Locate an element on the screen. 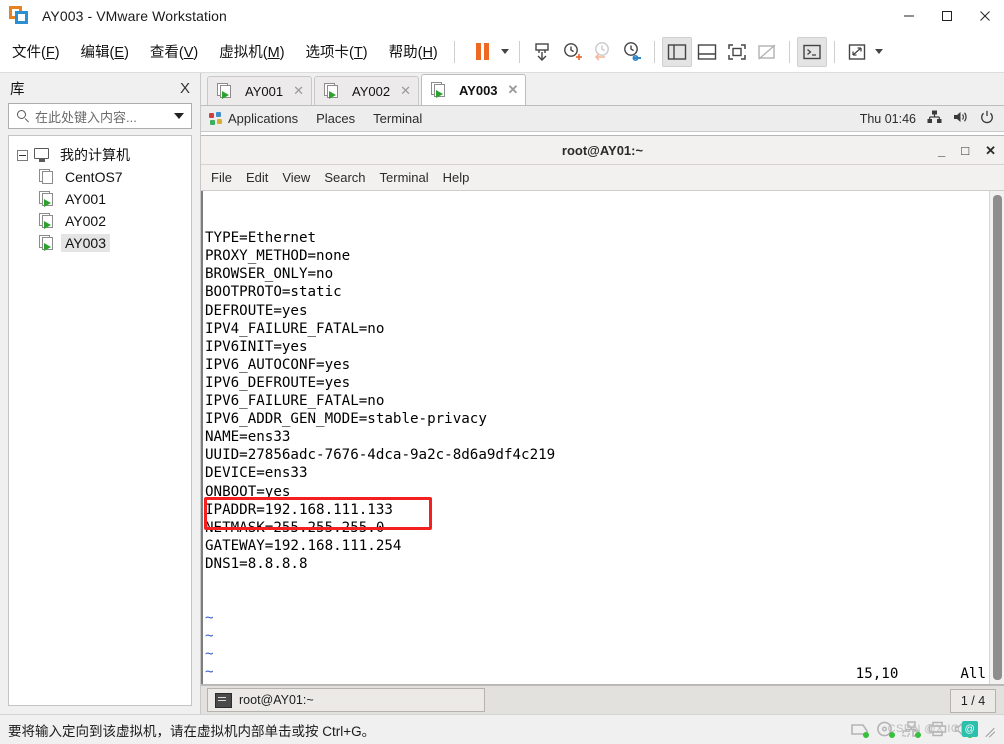 The height and width of the screenshot is (744, 1004). tab-label: AY003 is located at coordinates (478, 90).